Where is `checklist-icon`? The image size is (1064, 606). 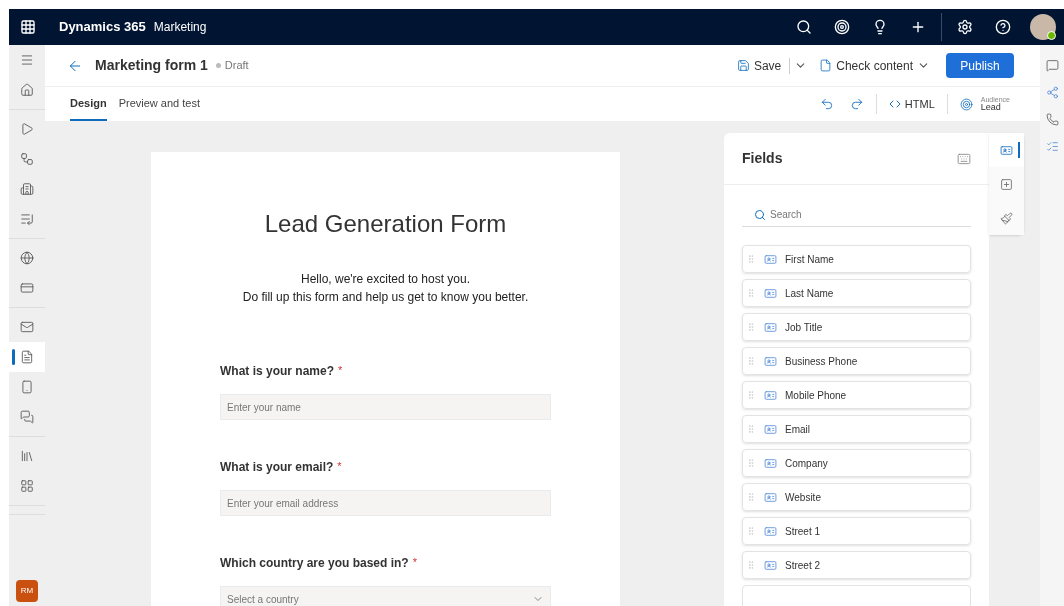
checklist-icon is located at coordinates (1052, 146).